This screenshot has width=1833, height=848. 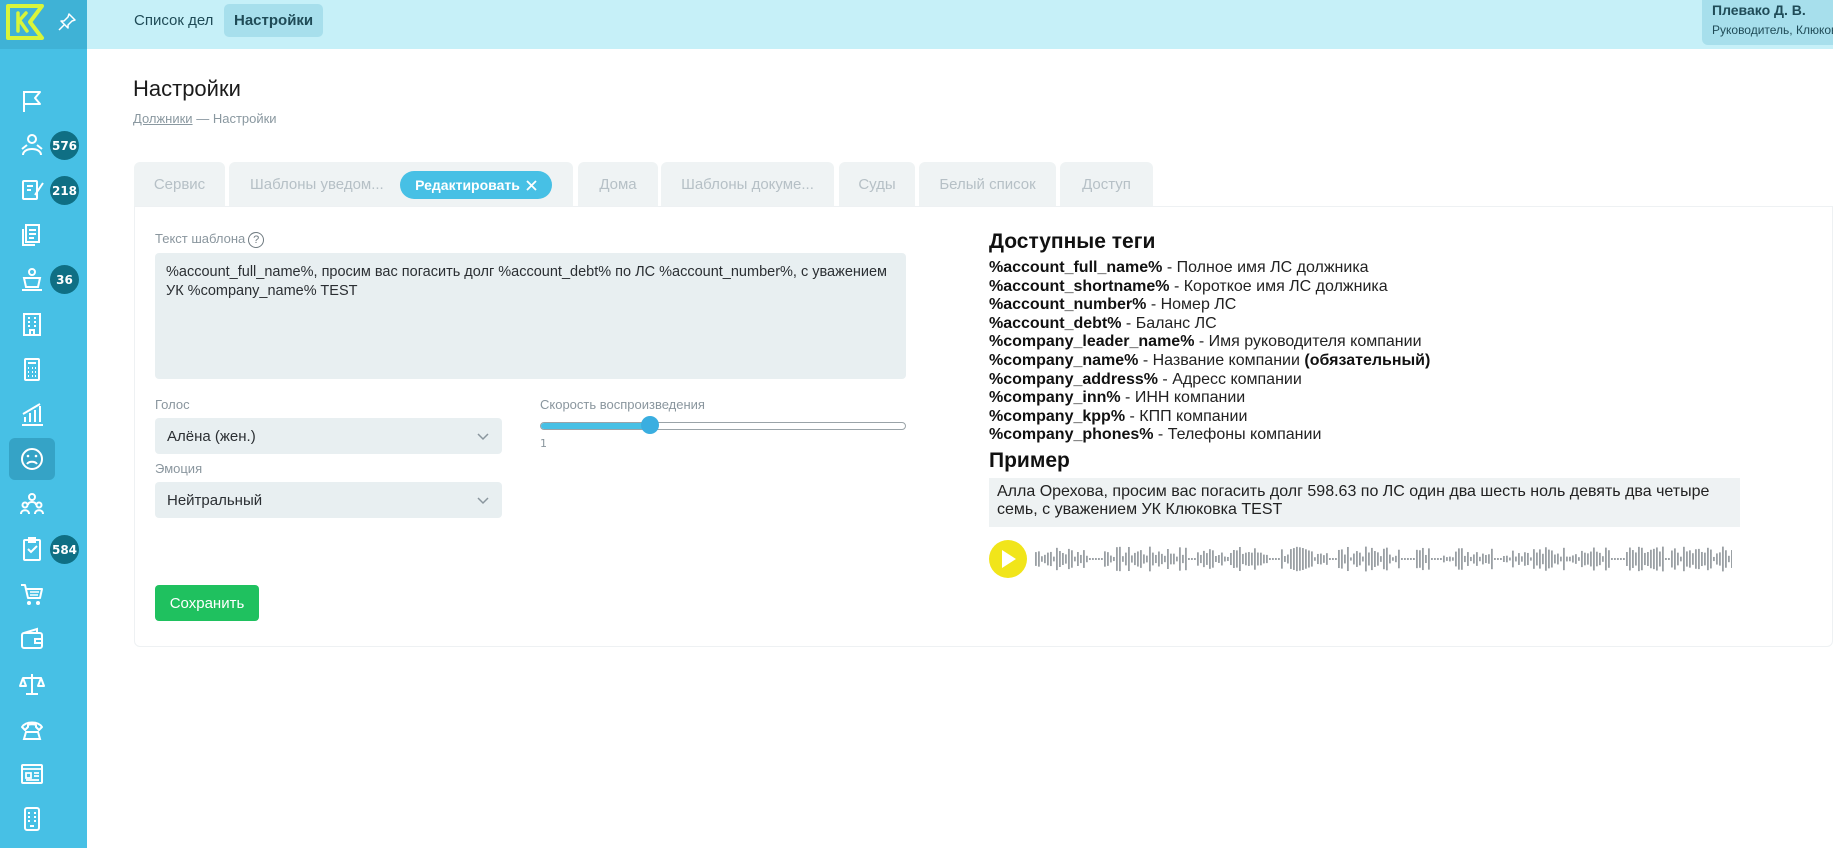 What do you see at coordinates (32, 279) in the screenshot?
I see `sidebar-item-court` at bounding box center [32, 279].